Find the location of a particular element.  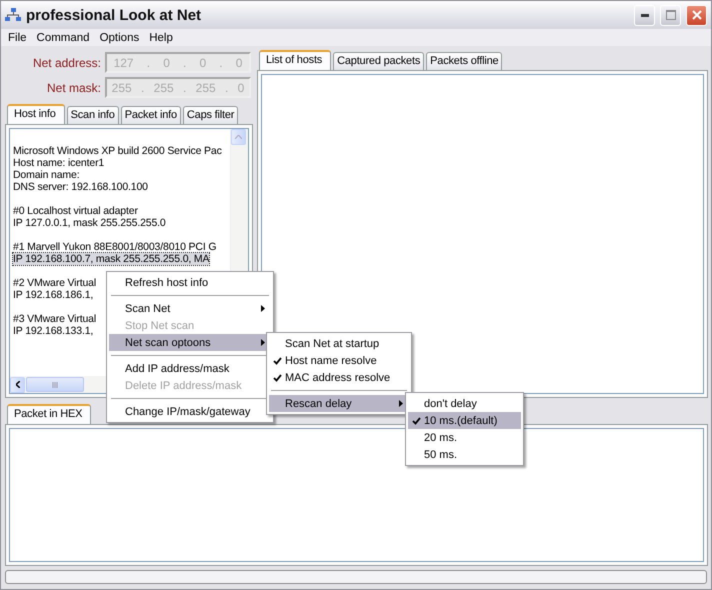

host-info-line: #2 VMware Virtual is located at coordinates (54, 283).